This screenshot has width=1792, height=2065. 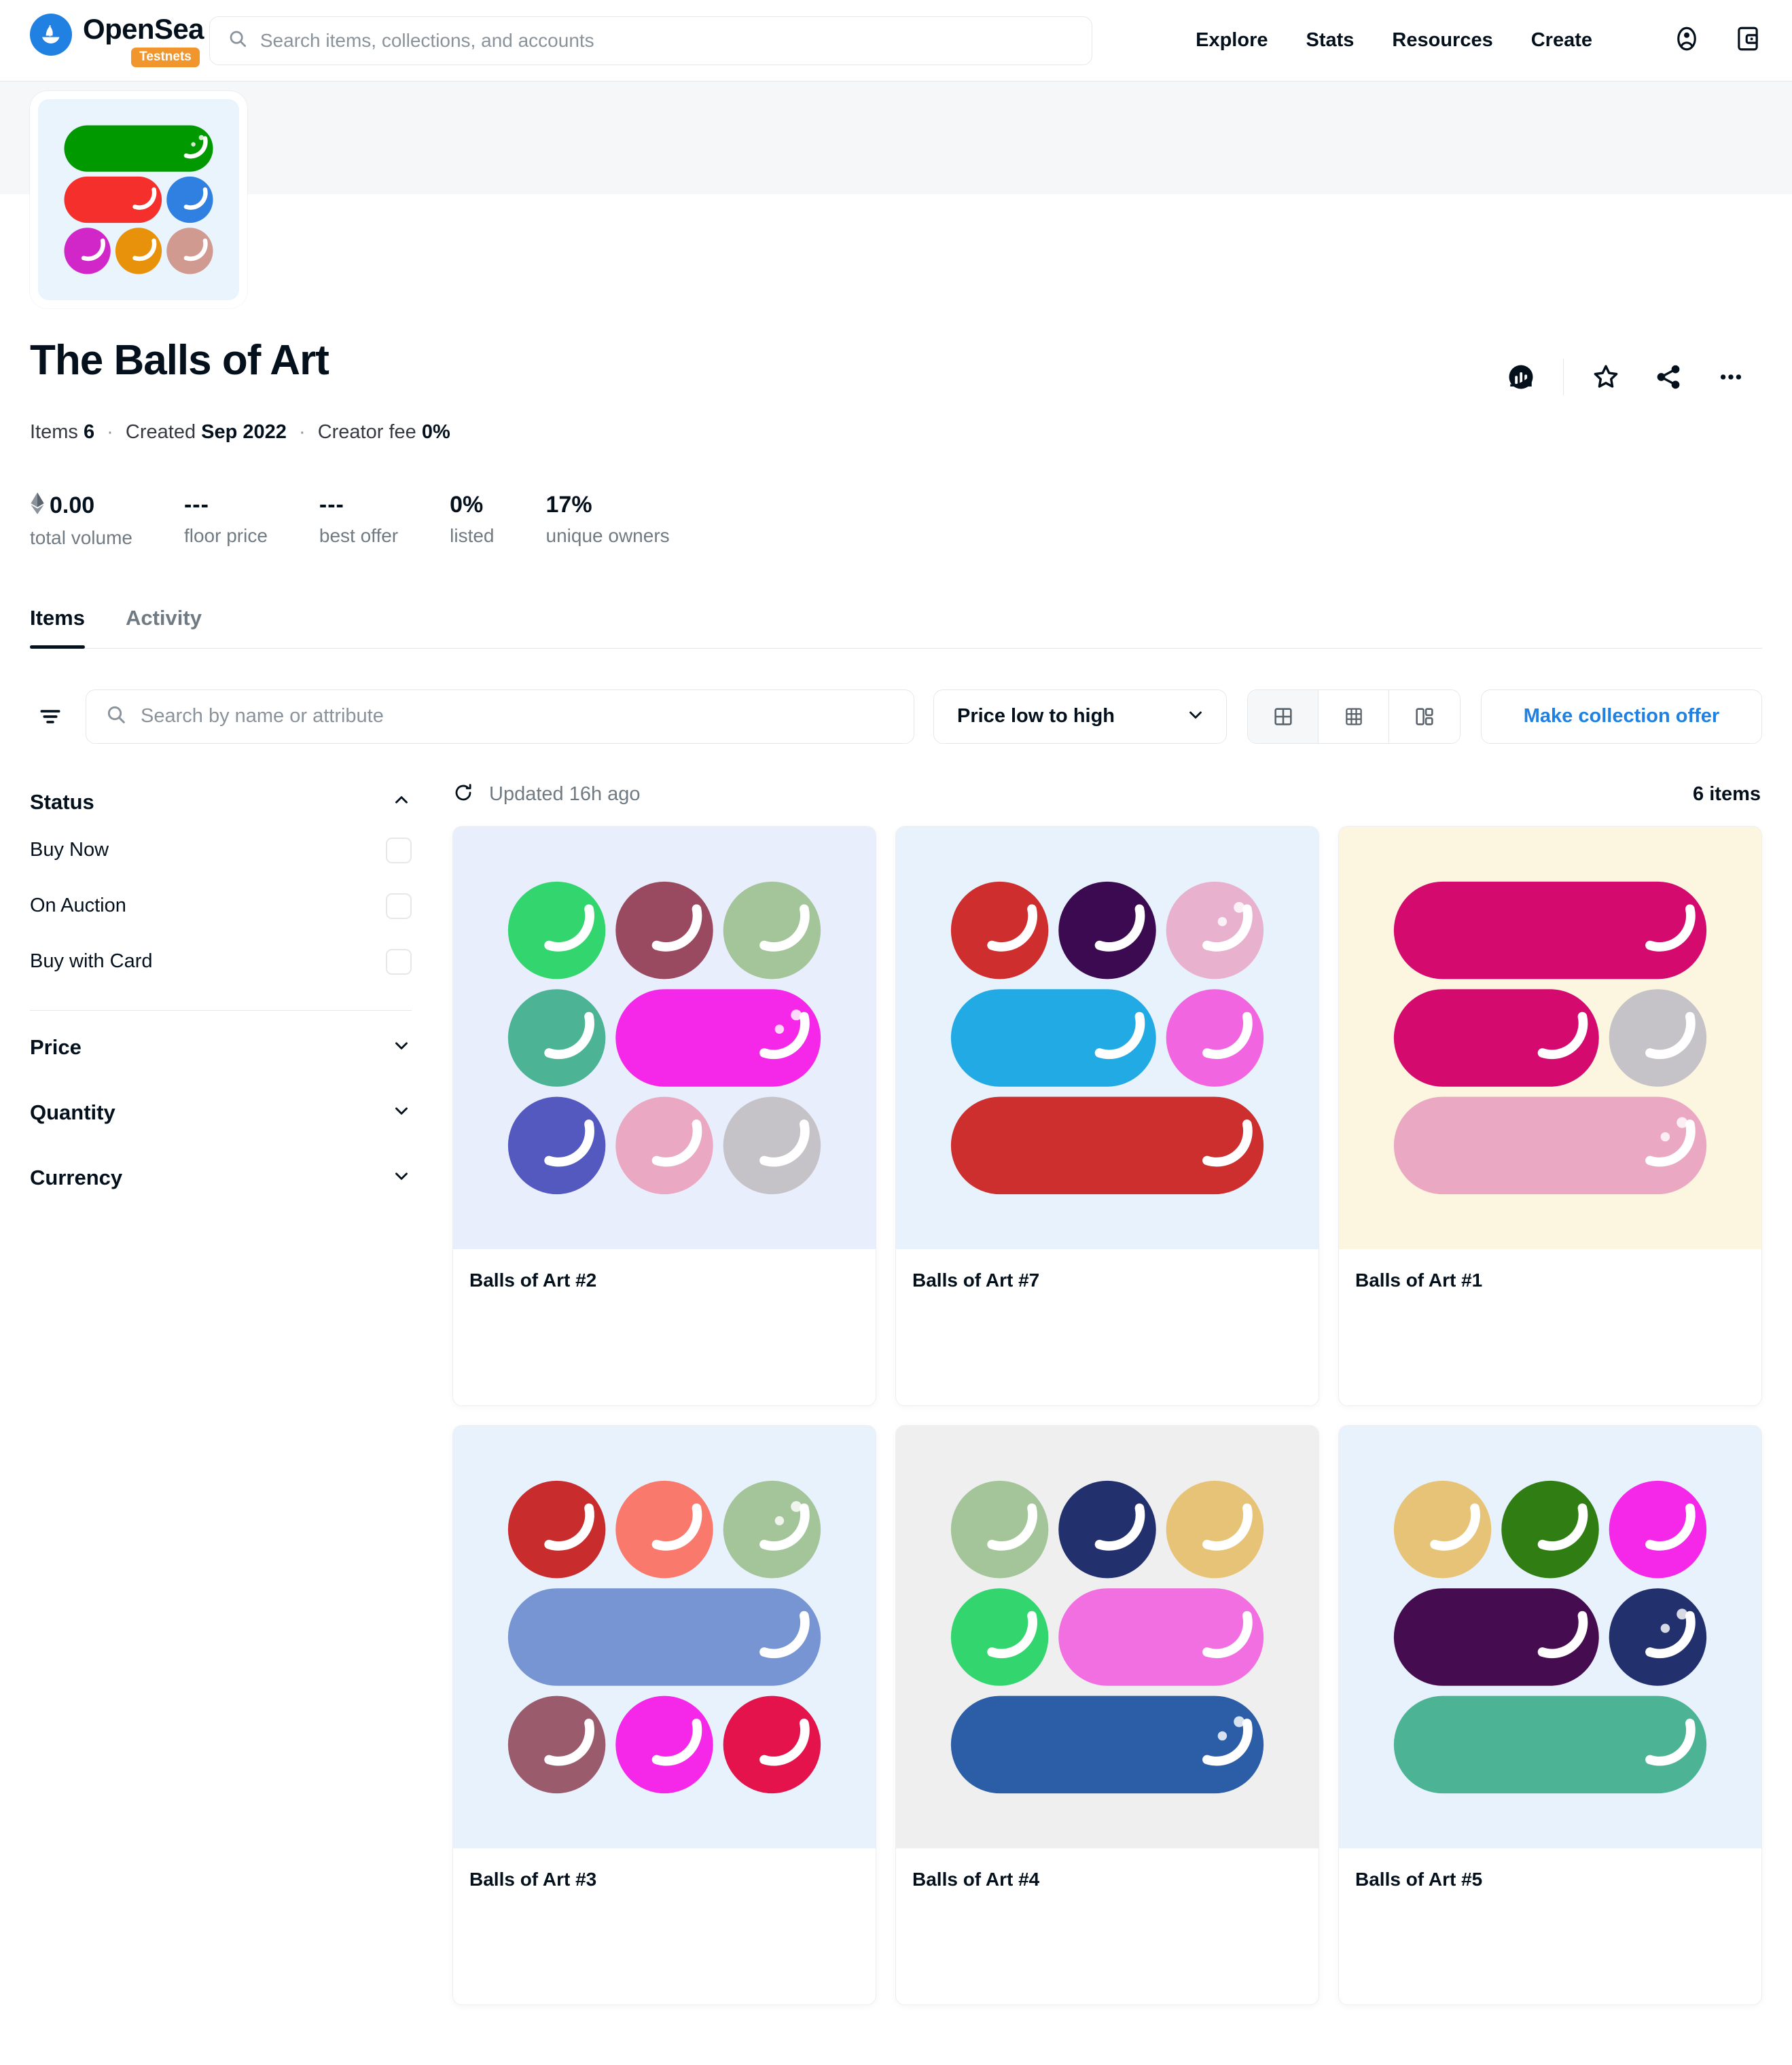 What do you see at coordinates (116, 717) in the screenshot?
I see `search-icon` at bounding box center [116, 717].